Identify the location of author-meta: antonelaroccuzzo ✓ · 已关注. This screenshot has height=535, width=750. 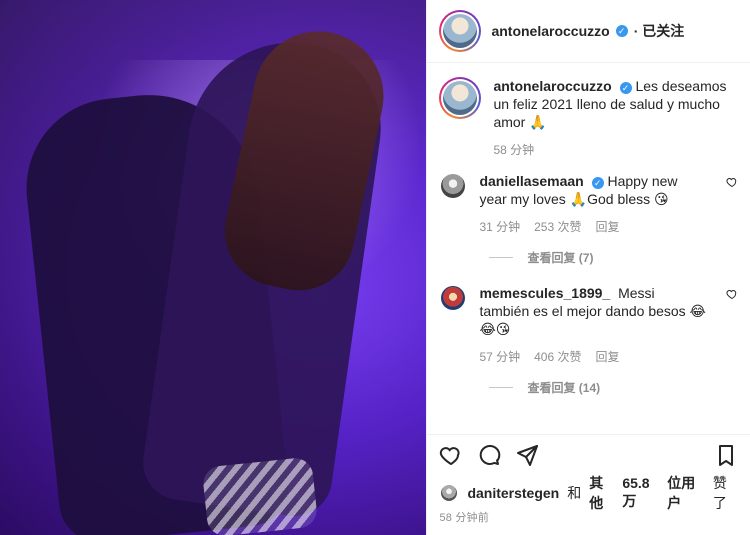
(587, 31).